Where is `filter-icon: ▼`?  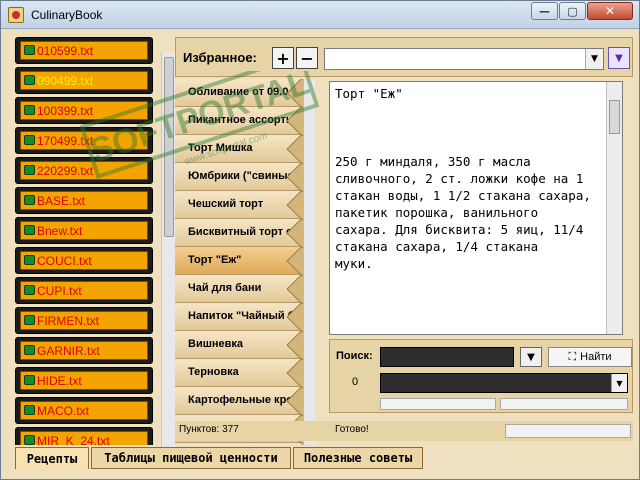 filter-icon: ▼ is located at coordinates (531, 357).